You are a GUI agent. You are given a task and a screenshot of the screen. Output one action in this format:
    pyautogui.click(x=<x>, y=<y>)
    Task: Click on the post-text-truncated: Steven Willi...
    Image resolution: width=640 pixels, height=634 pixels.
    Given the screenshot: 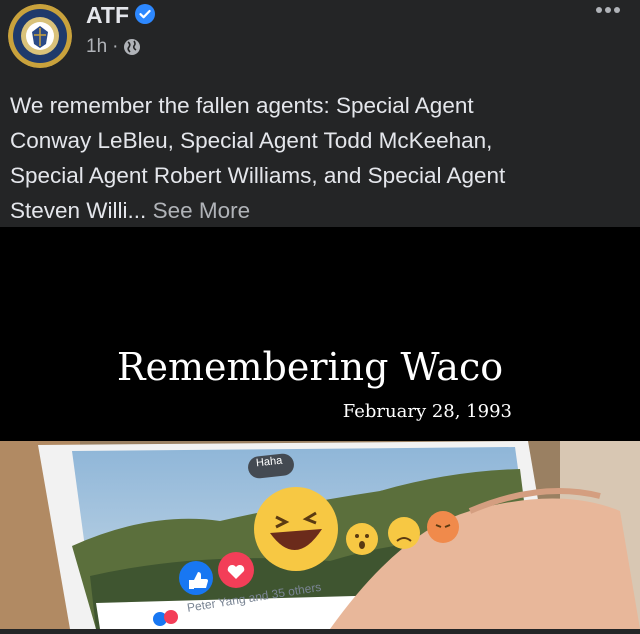 What is the action you would take?
    pyautogui.click(x=78, y=210)
    